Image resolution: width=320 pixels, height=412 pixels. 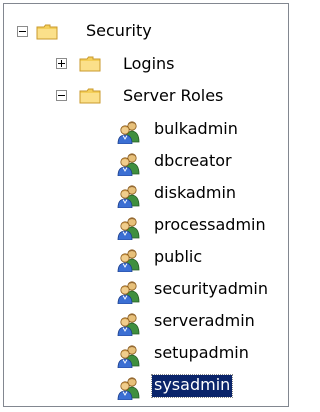 What do you see at coordinates (192, 386) in the screenshot?
I see `tree-node-label: sysadmin` at bounding box center [192, 386].